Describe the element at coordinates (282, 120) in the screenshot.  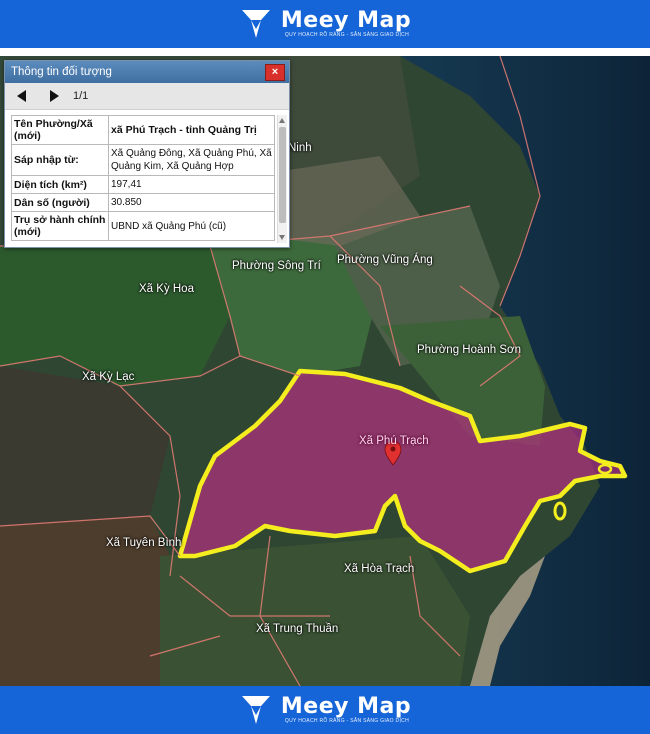
I see `scroll-up-icon` at that location.